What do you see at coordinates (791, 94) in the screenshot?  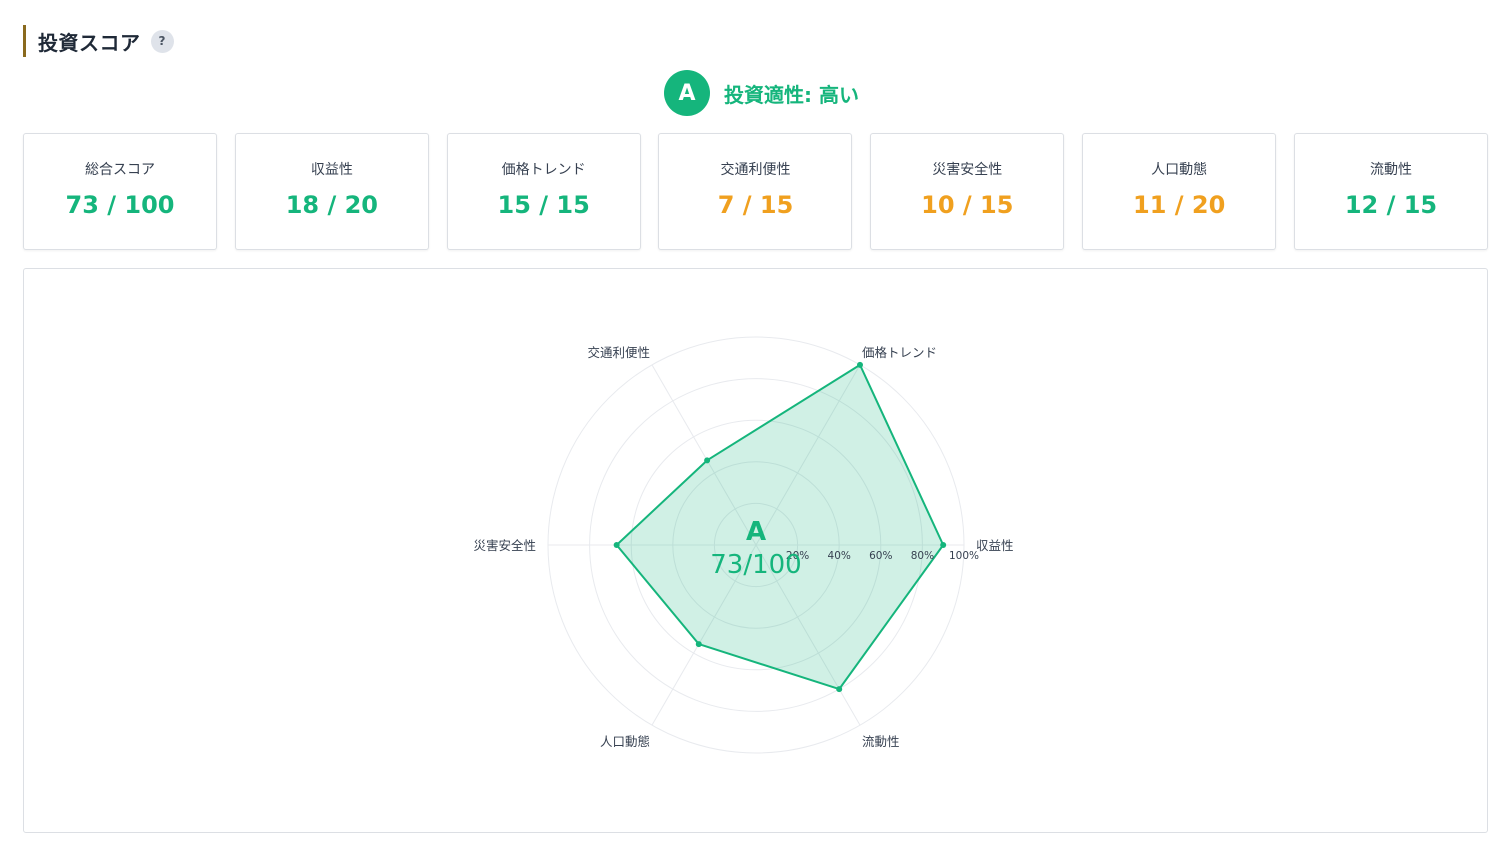 I see `grade-text: 投資適性: 高い` at bounding box center [791, 94].